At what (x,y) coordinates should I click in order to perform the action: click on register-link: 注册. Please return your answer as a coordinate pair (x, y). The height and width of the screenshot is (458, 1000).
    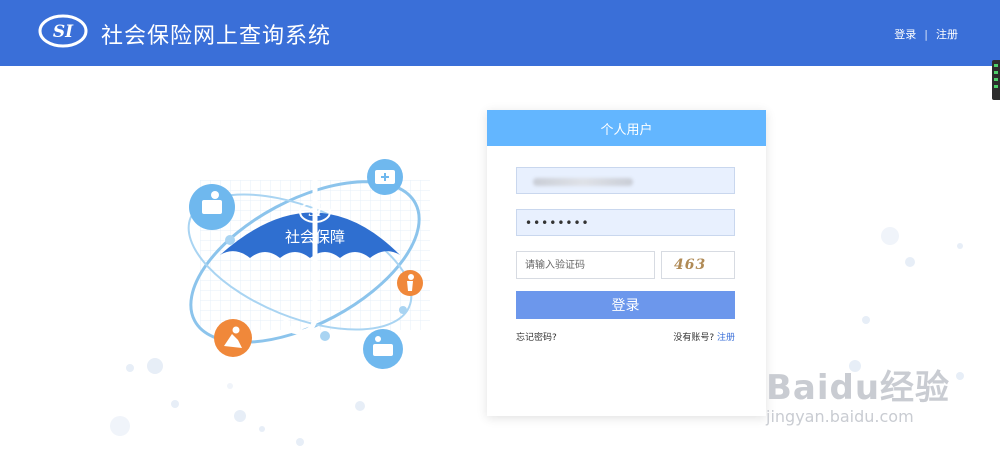
    Looking at the image, I should click on (726, 338).